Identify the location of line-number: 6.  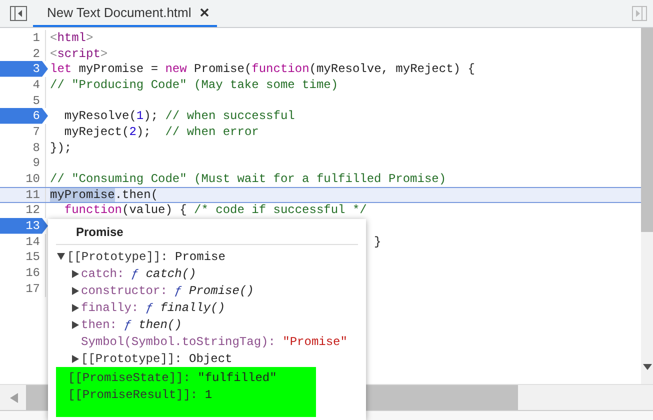
(36, 116).